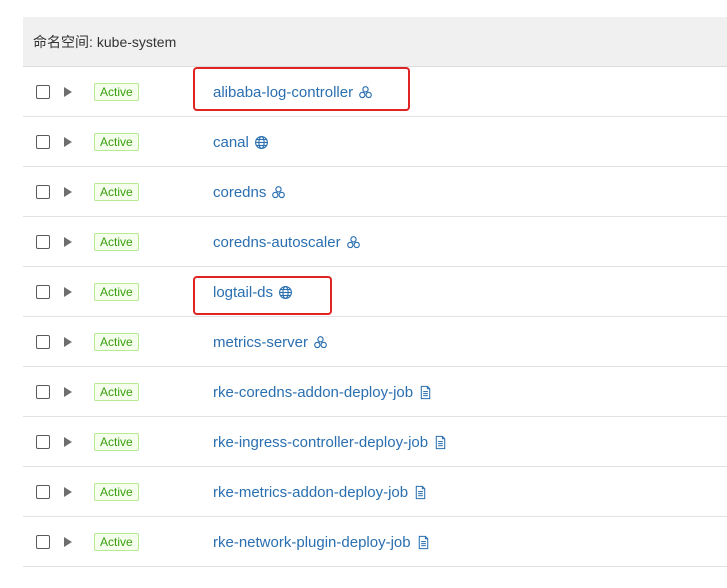  I want to click on table-row: Active metrics-server, so click(375, 342).